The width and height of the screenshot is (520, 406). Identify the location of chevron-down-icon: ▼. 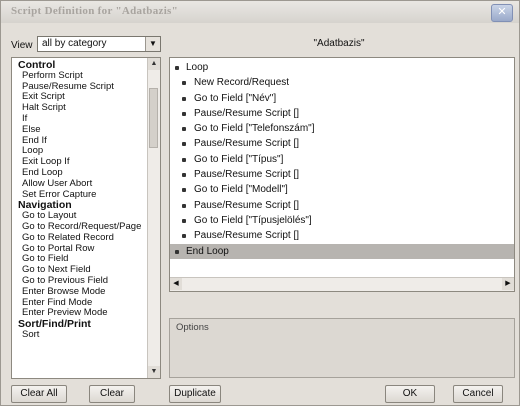
(152, 44).